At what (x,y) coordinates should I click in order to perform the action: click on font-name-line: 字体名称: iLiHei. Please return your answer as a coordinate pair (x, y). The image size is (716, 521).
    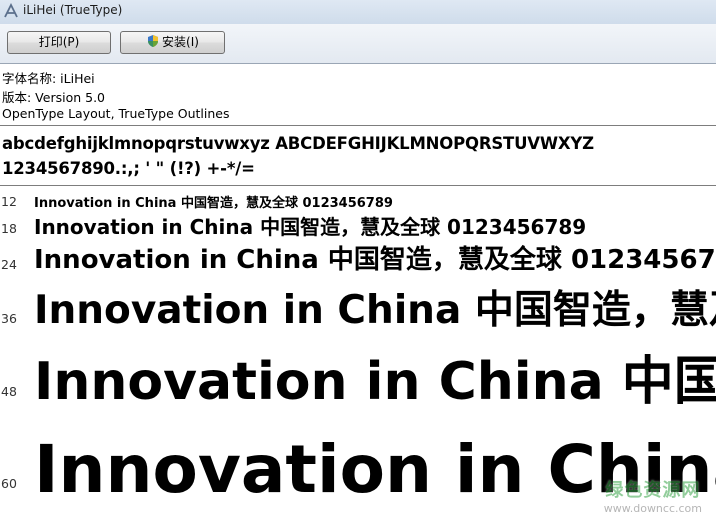
    Looking at the image, I should click on (48, 78).